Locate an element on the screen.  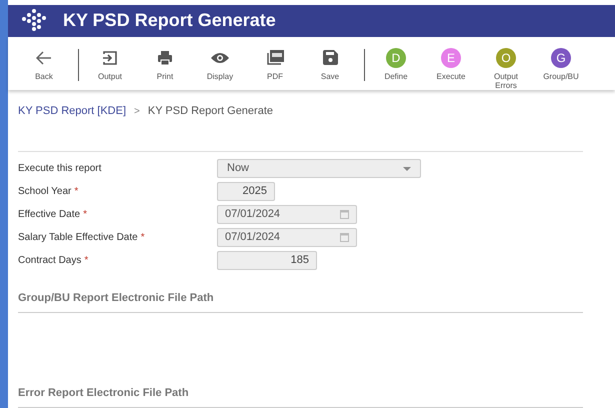
breadcrumb-link: KY PSD Report [KDE] is located at coordinates (72, 111).